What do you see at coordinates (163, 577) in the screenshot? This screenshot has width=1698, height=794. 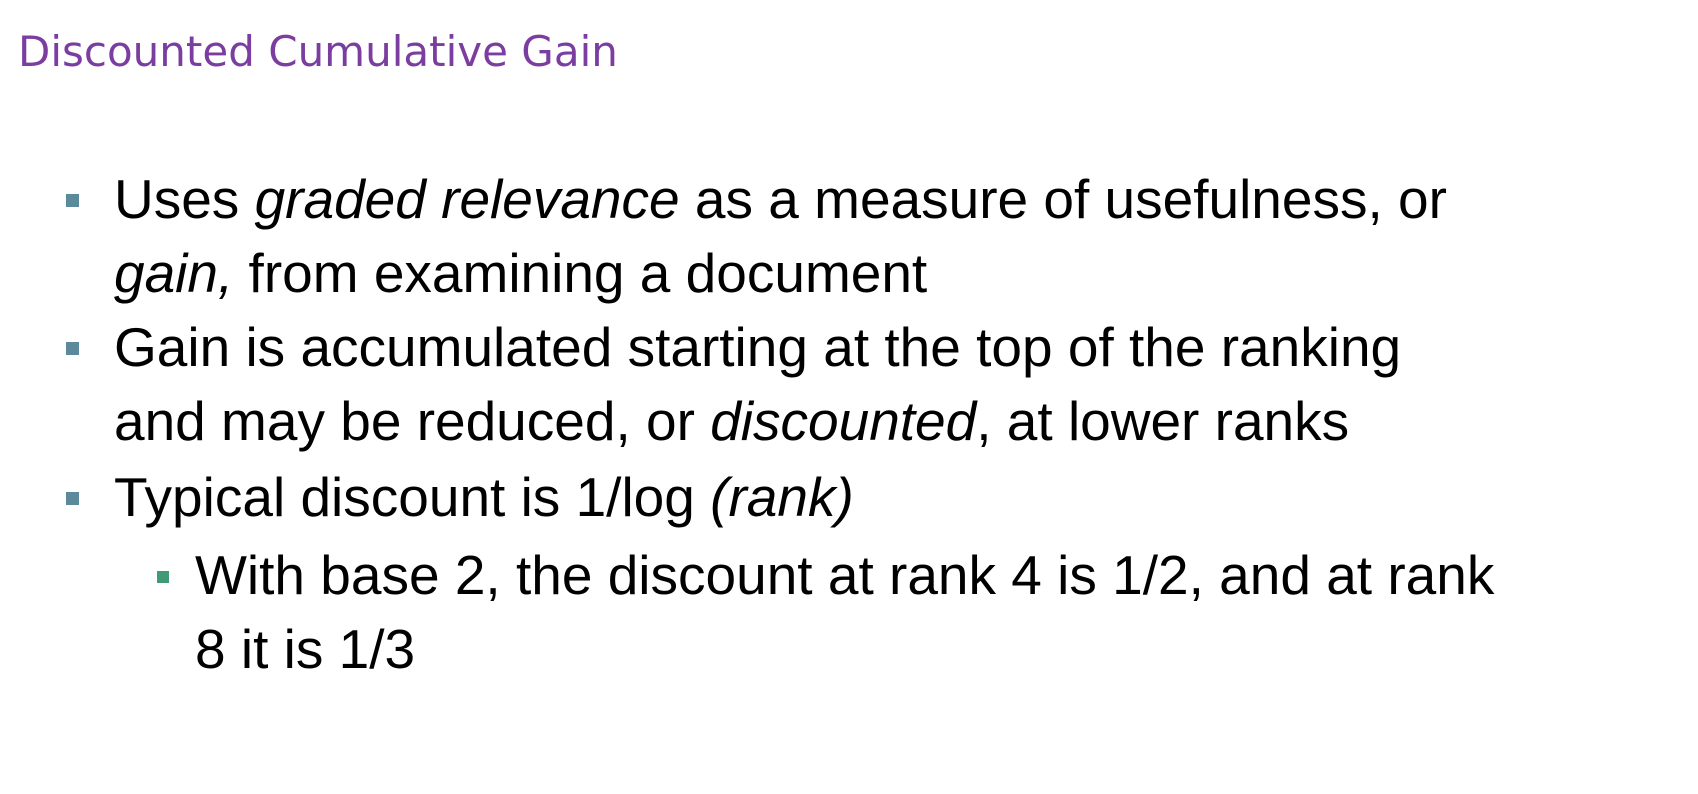 I see `sub-bullet-marker` at bounding box center [163, 577].